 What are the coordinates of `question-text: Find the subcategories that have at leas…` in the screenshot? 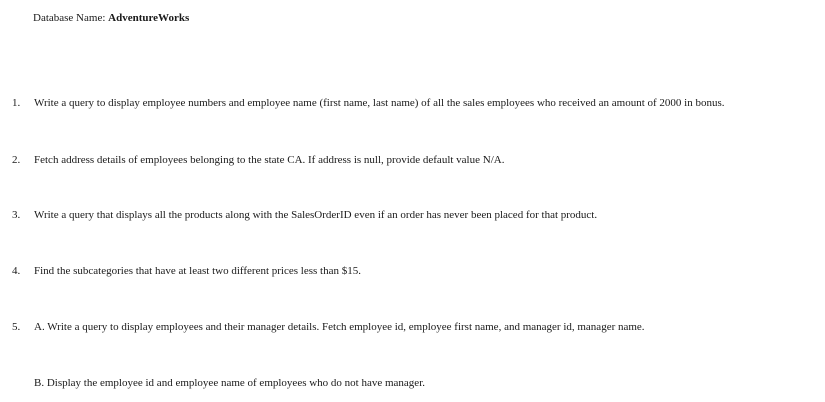 It's located at (197, 271).